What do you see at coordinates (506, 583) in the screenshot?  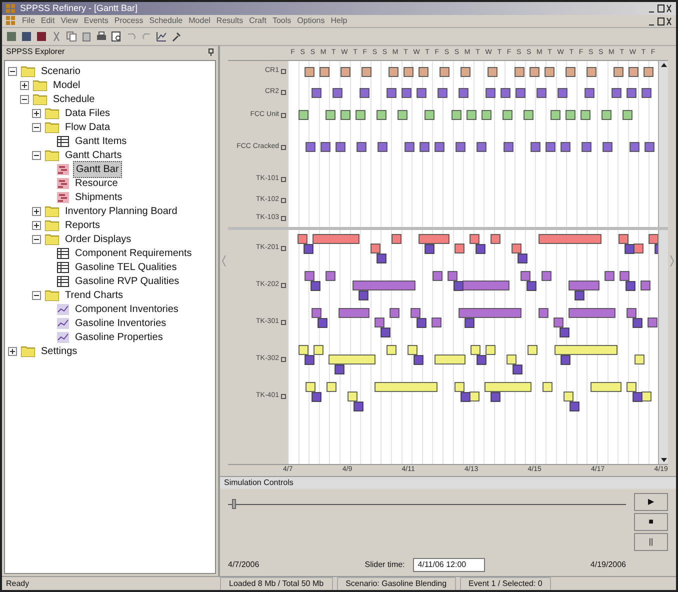 I see `status-text: Event 1 / Selected: 0` at bounding box center [506, 583].